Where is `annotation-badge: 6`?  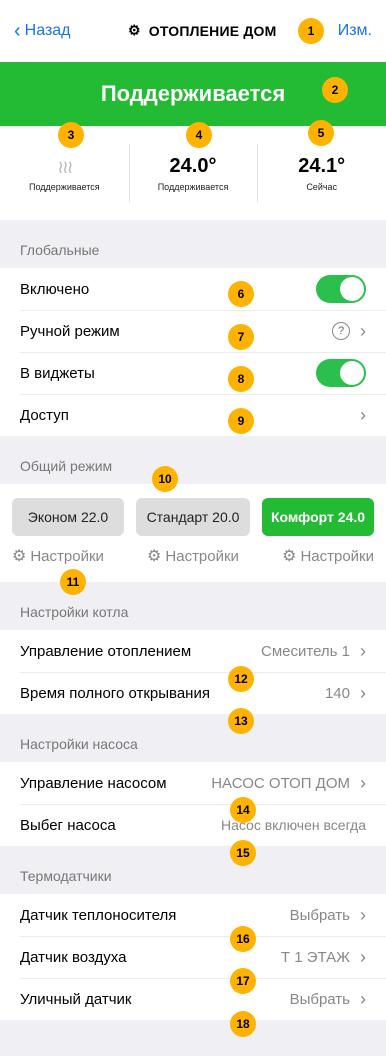
annotation-badge: 6 is located at coordinates (241, 294).